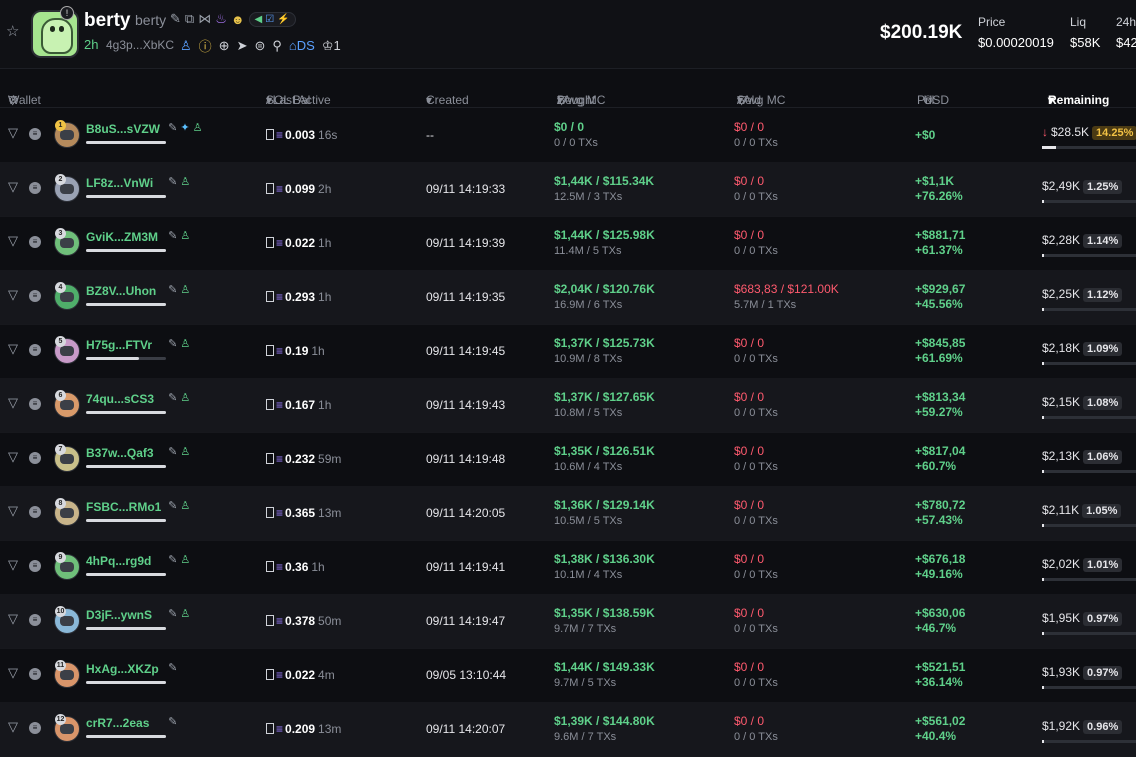  What do you see at coordinates (123, 507) in the screenshot?
I see `wallet-address: FSBC...RMo1` at bounding box center [123, 507].